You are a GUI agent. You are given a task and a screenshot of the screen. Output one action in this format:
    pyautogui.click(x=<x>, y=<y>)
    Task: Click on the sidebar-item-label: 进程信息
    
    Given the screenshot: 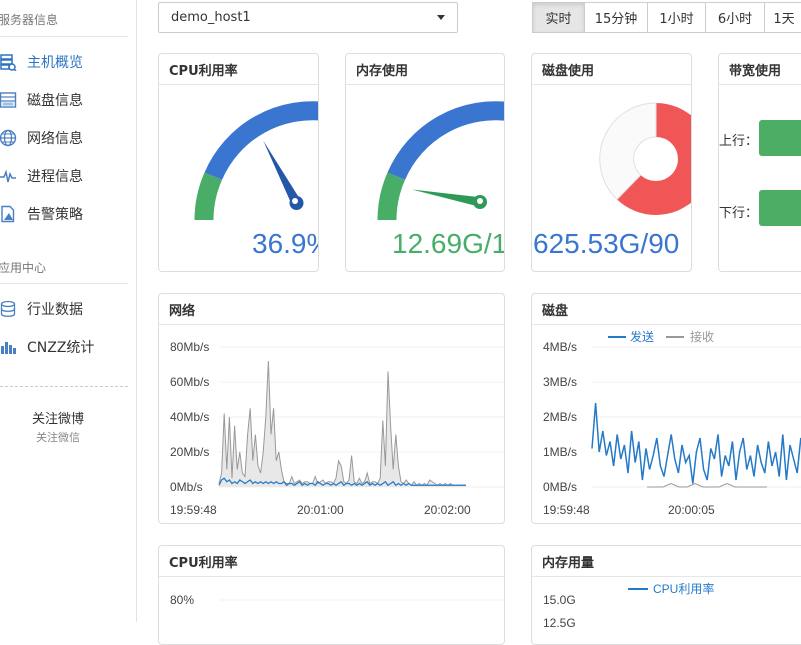 What is the action you would take?
    pyautogui.click(x=55, y=177)
    